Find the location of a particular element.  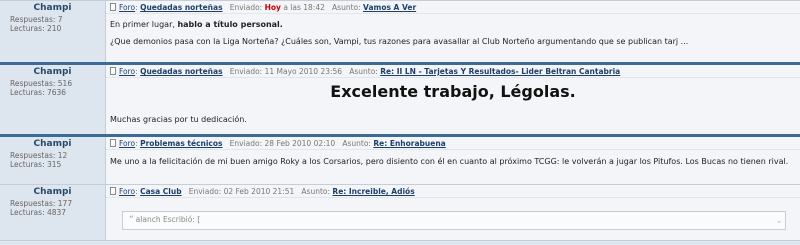

reads-count: Lecturas: 210 is located at coordinates (36, 28).